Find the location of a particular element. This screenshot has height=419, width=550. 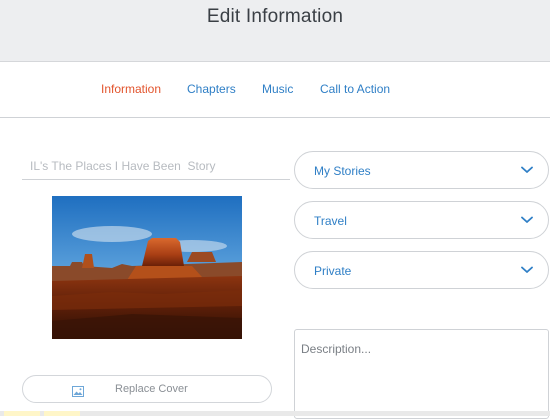

category-select: Travel is located at coordinates (421, 220).